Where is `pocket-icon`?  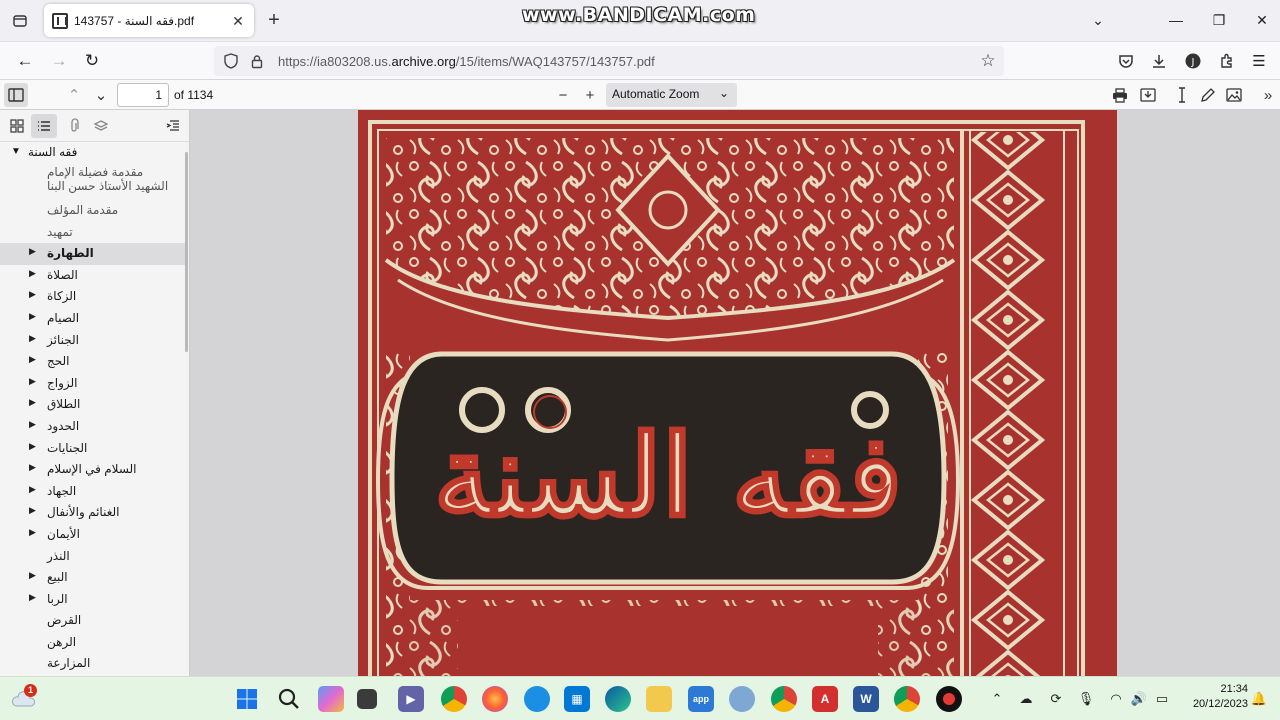
pocket-icon is located at coordinates (1126, 61).